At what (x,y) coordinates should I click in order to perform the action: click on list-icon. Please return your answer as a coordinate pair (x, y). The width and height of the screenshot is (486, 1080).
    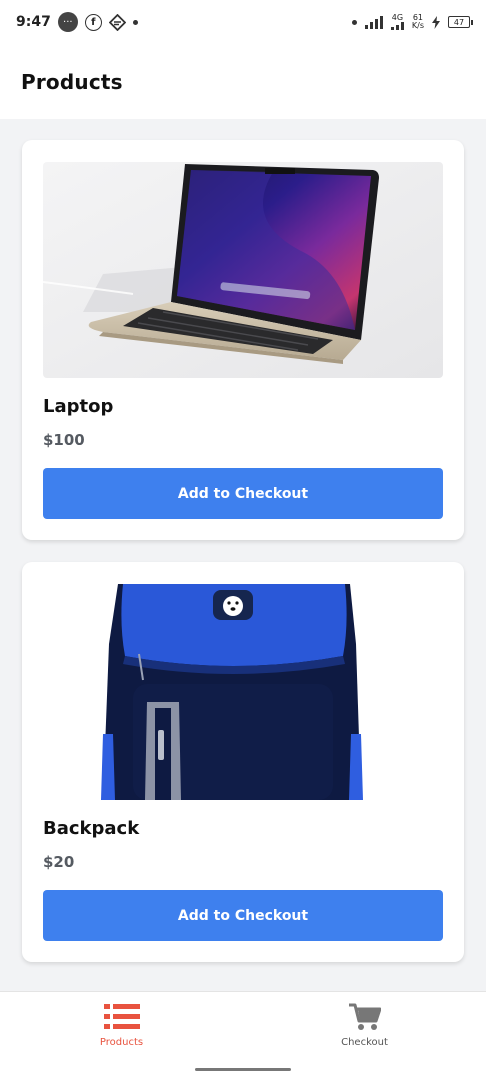
    Looking at the image, I should click on (121, 1016).